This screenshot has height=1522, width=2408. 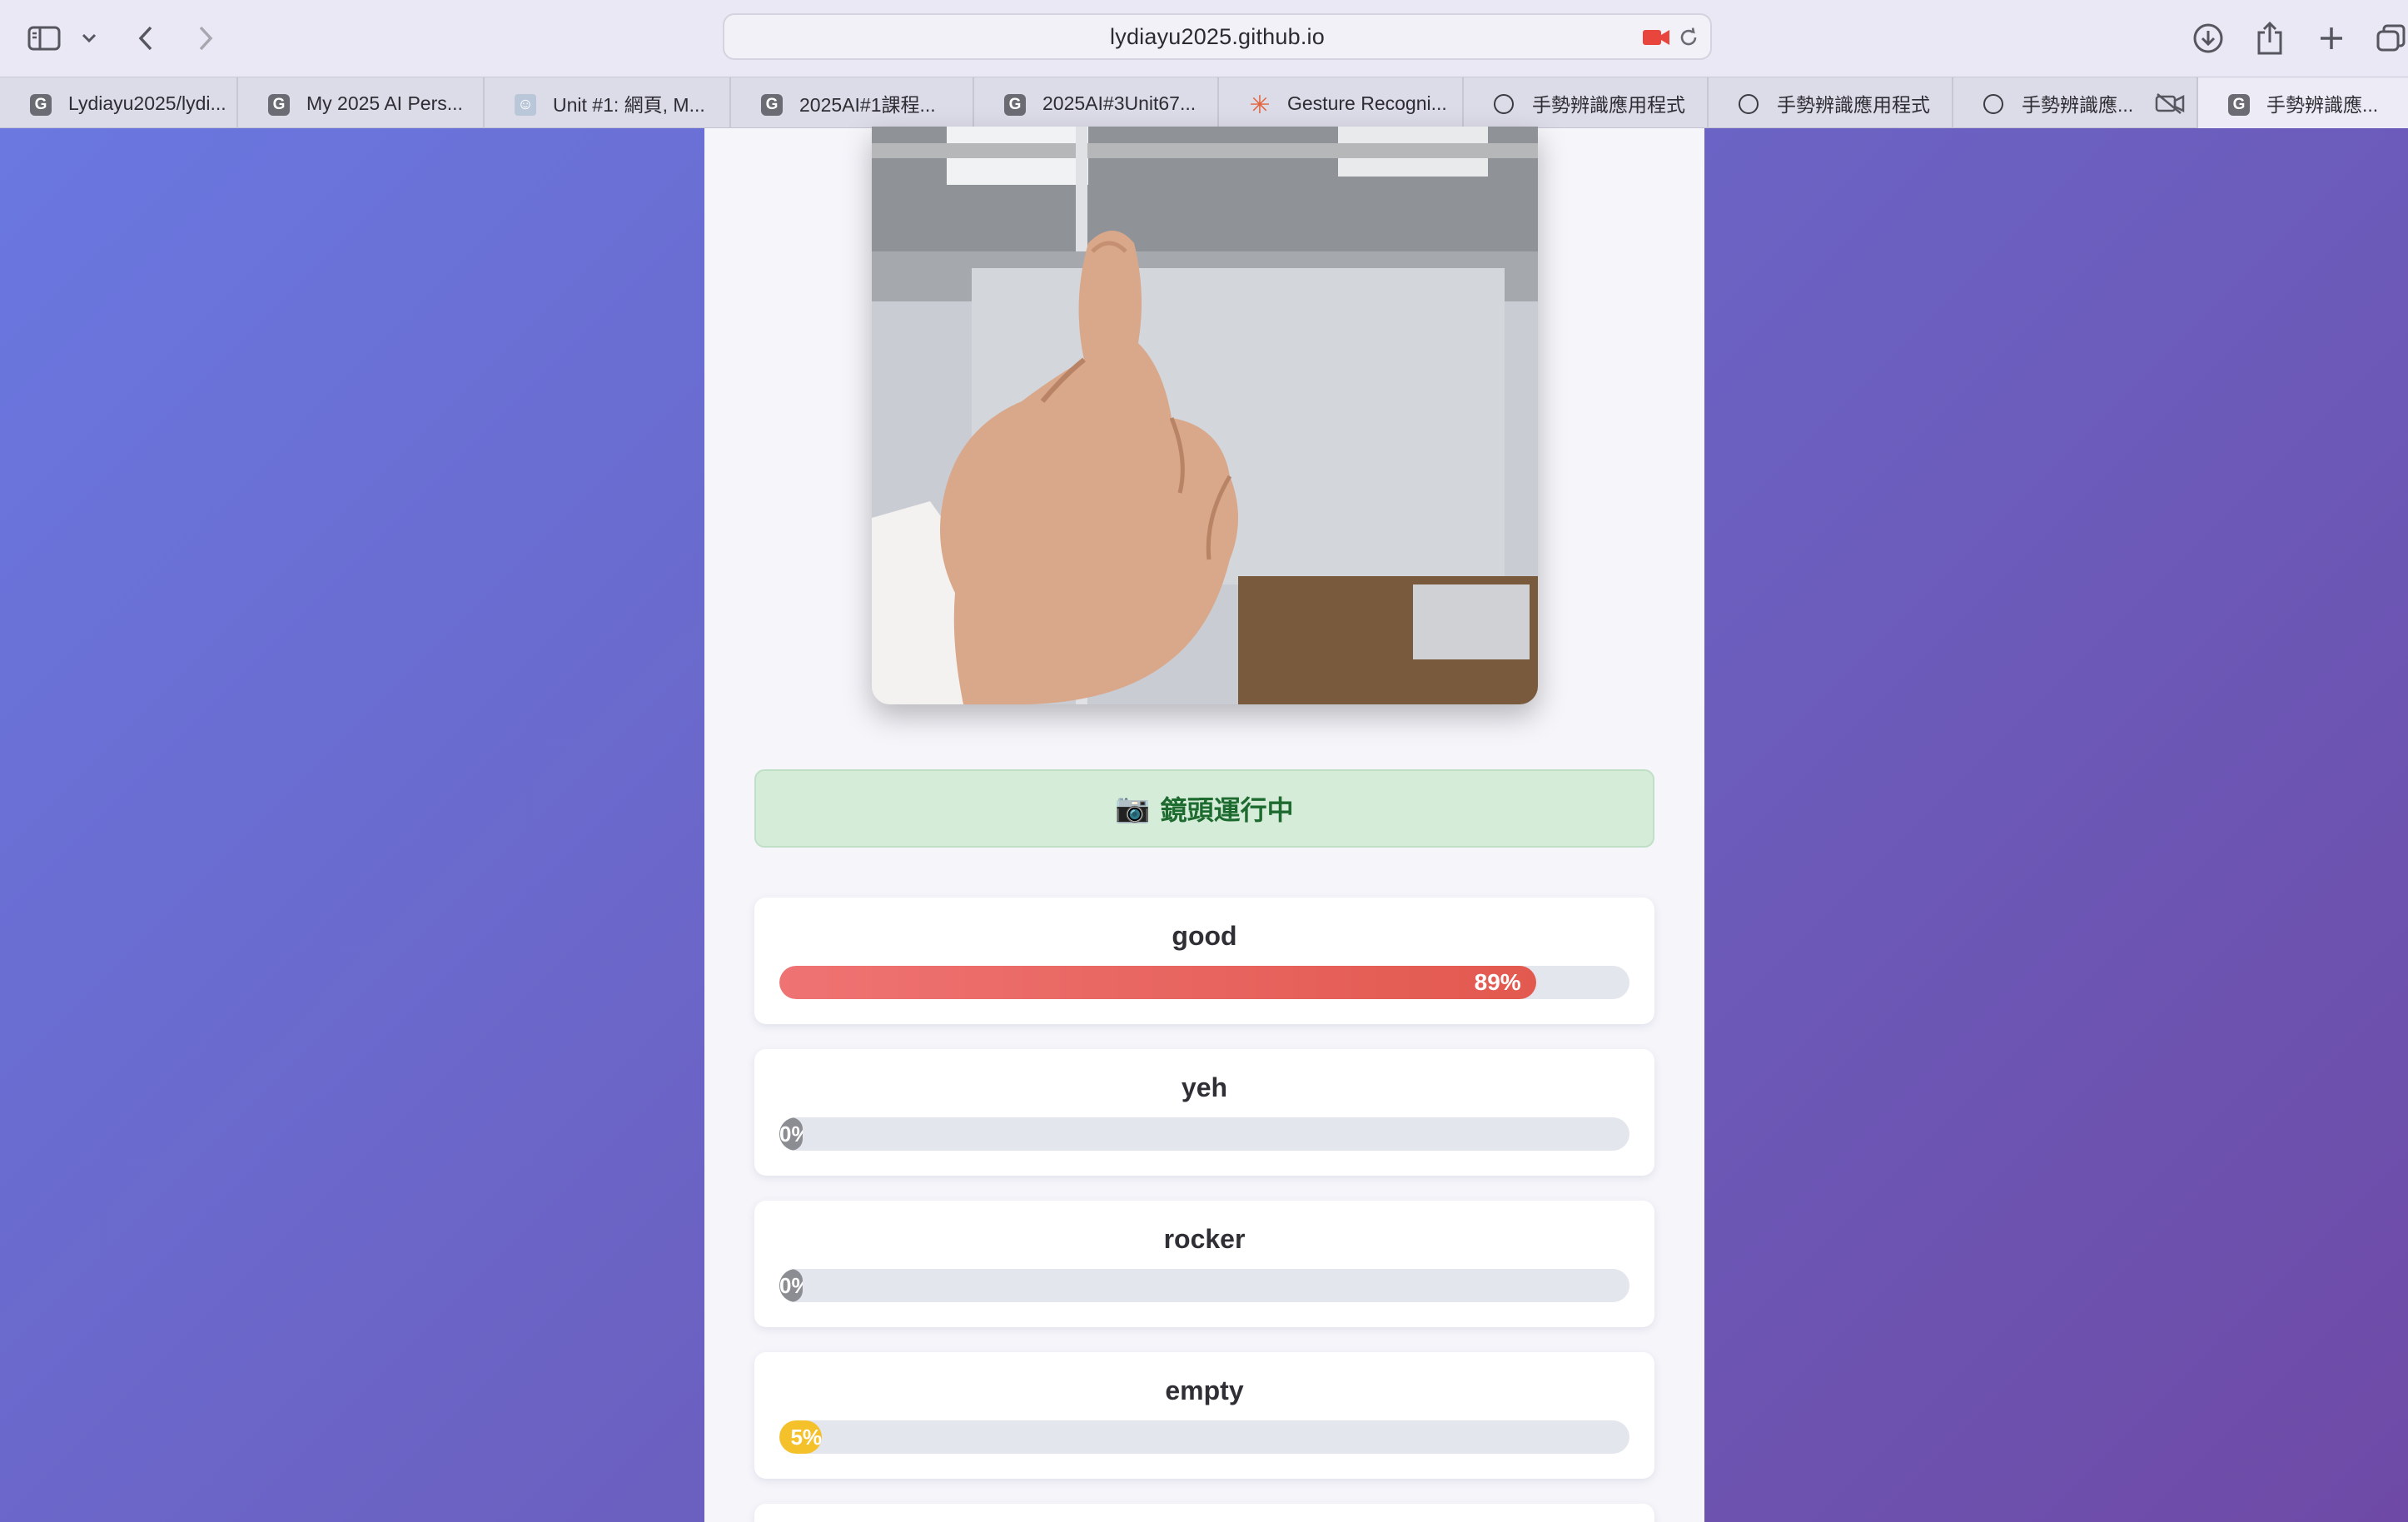 I want to click on tab-gesture-app-1: 手勢辨識應用程式, so click(x=1587, y=103).